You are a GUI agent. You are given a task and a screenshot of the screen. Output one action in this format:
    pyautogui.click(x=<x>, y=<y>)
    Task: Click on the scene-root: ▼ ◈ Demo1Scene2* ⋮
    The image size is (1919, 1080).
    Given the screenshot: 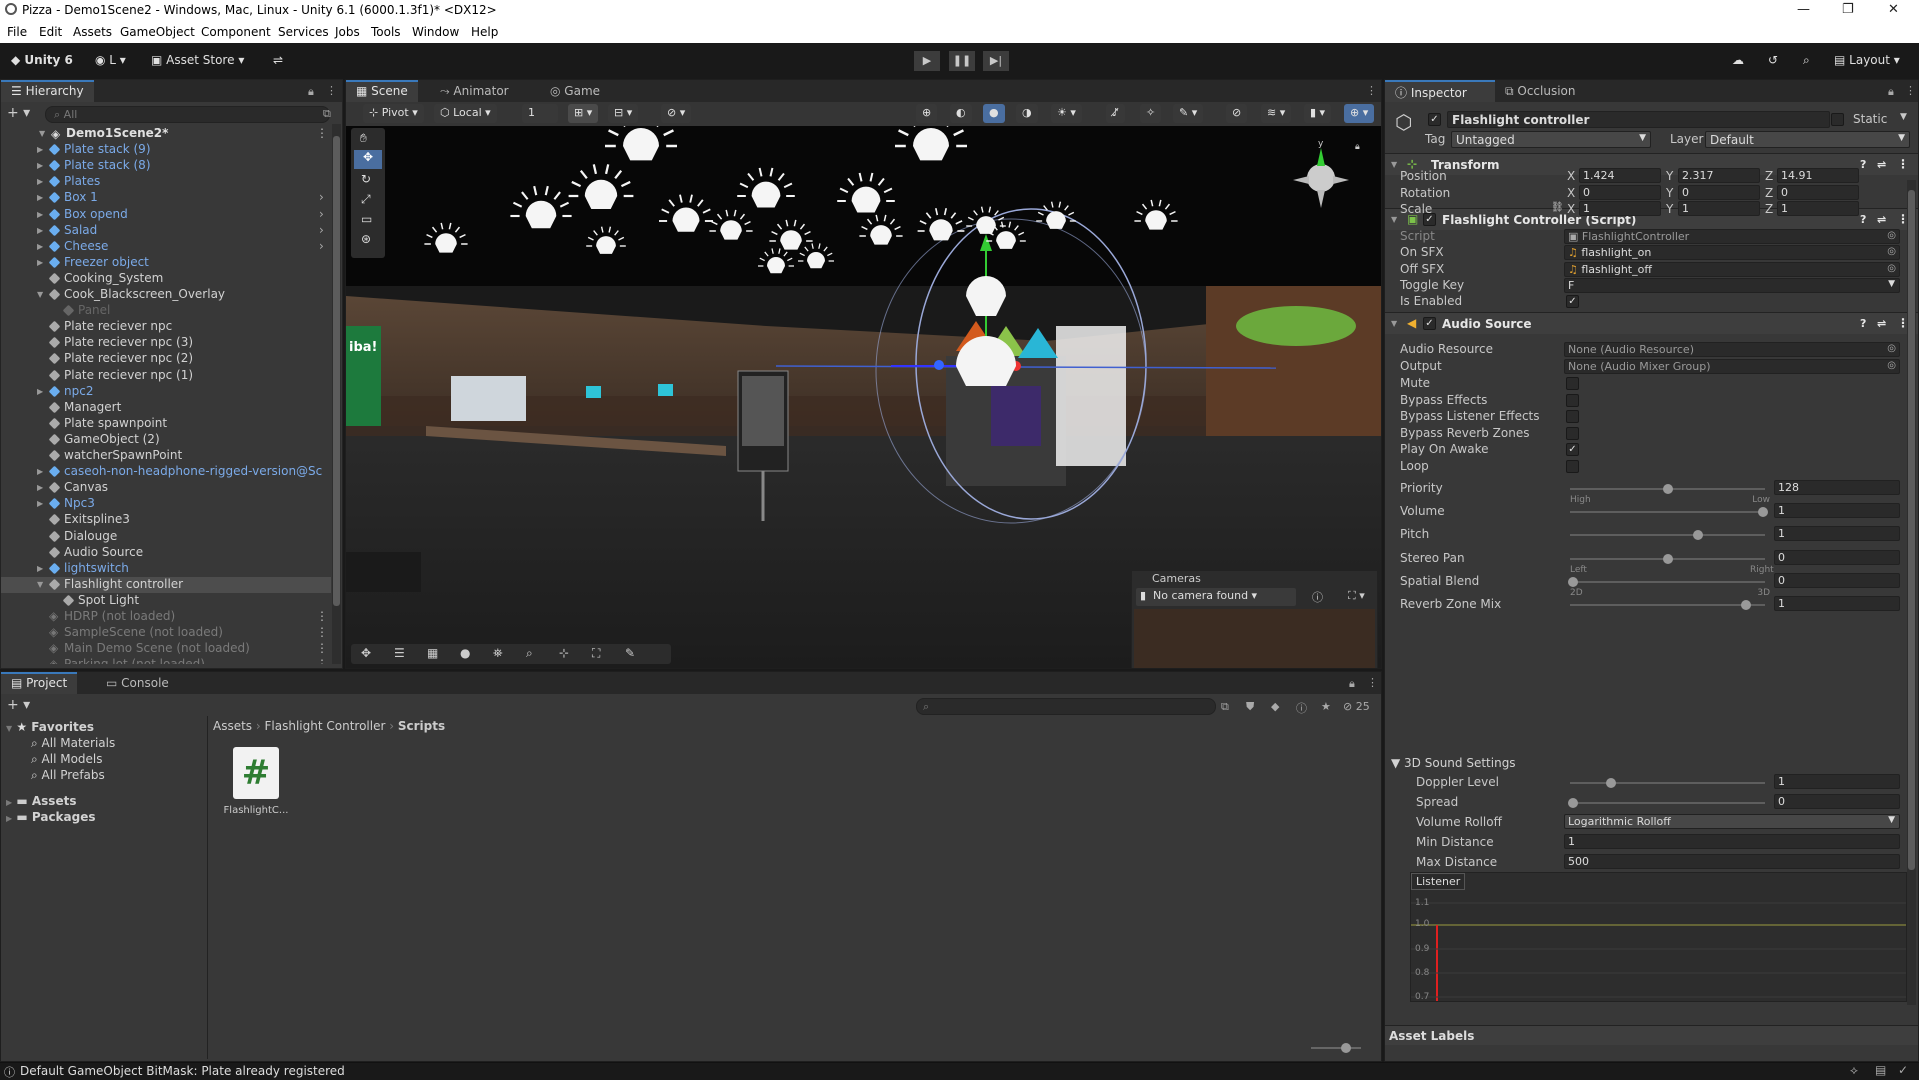 What is the action you would take?
    pyautogui.click(x=166, y=134)
    